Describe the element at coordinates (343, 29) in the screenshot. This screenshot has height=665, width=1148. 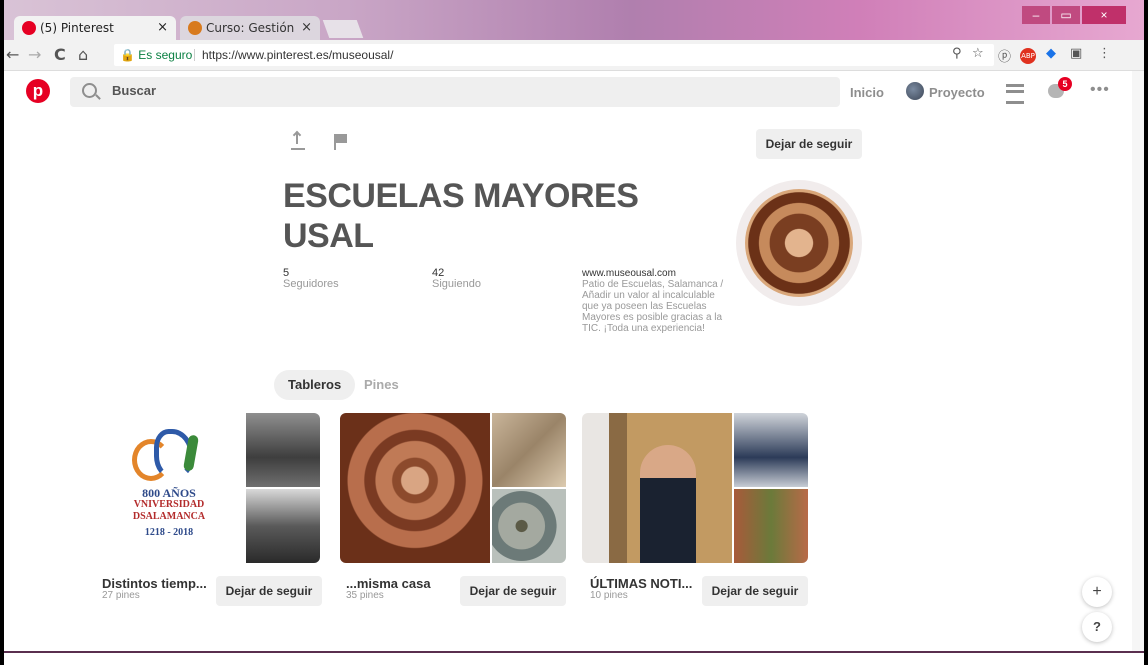
I see `new-tab-button` at that location.